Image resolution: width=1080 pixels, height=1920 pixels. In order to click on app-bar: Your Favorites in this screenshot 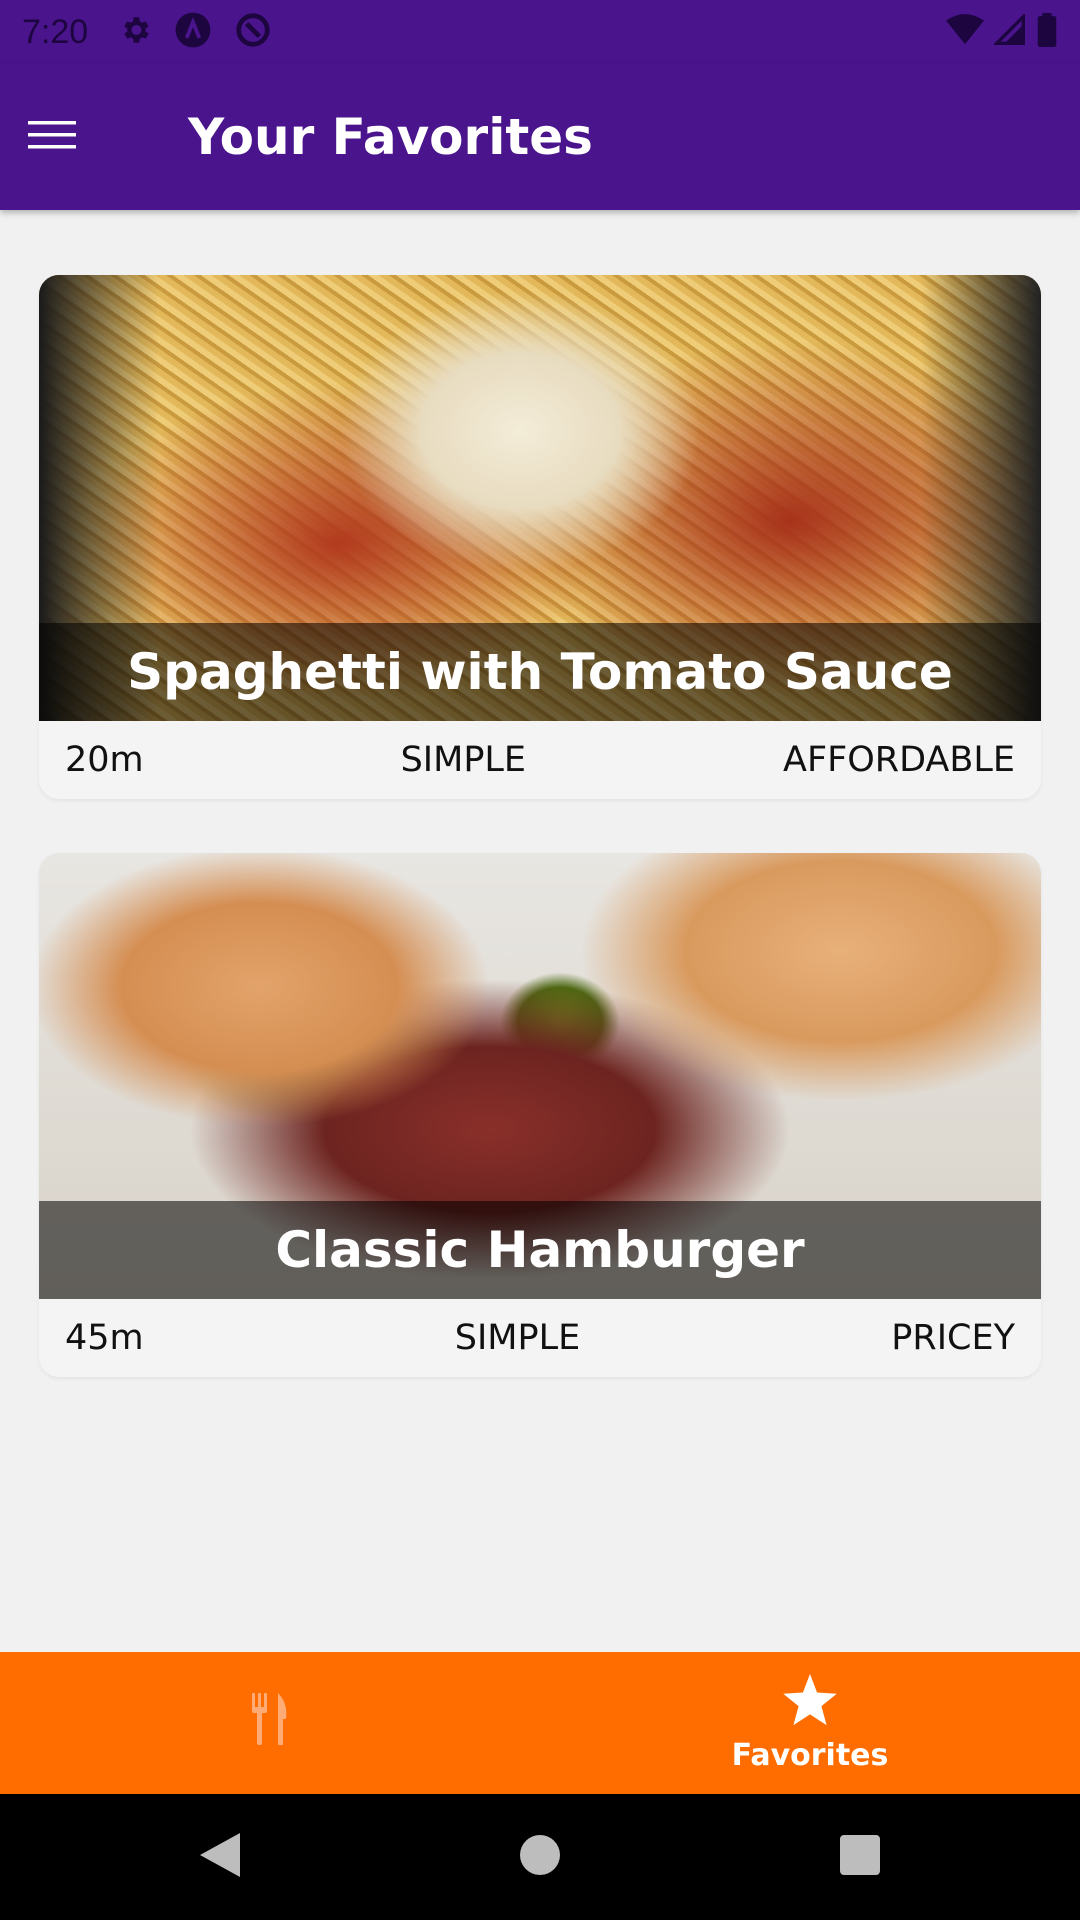, I will do `click(540, 137)`.